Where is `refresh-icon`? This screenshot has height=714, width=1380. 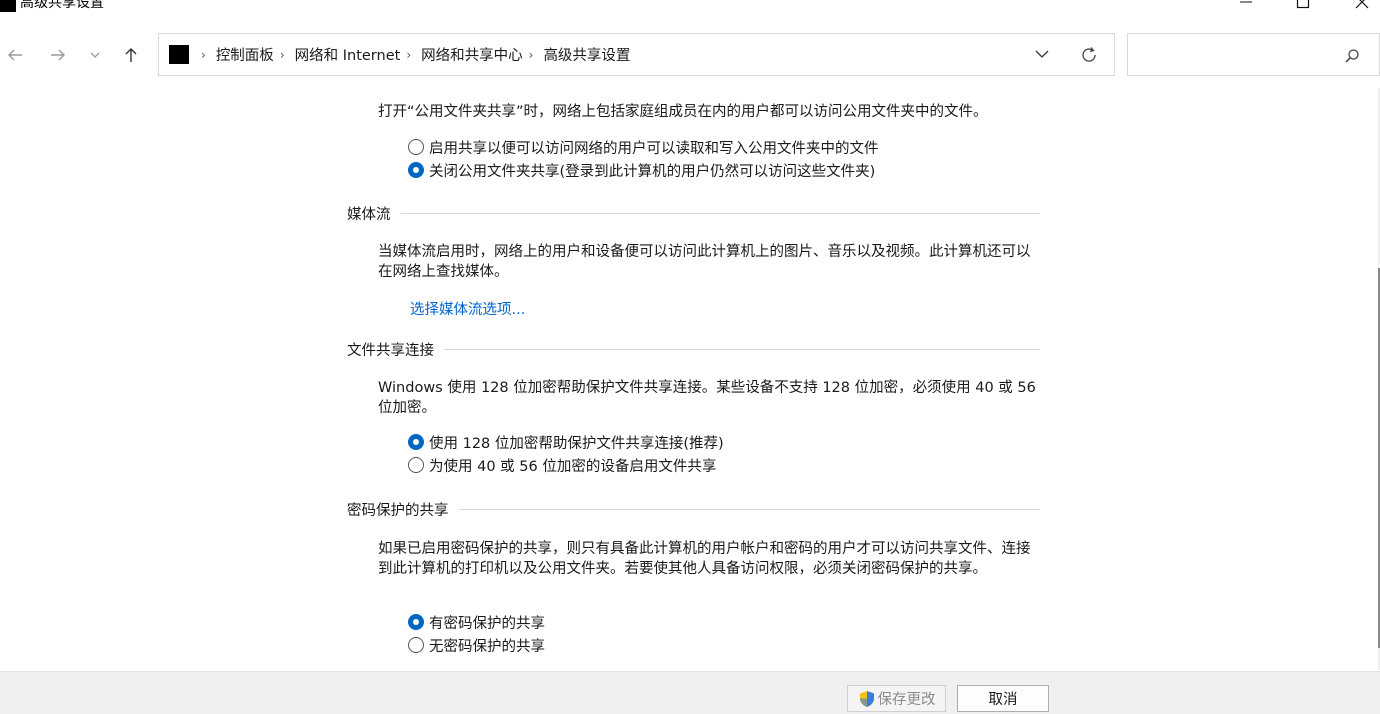
refresh-icon is located at coordinates (1089, 54).